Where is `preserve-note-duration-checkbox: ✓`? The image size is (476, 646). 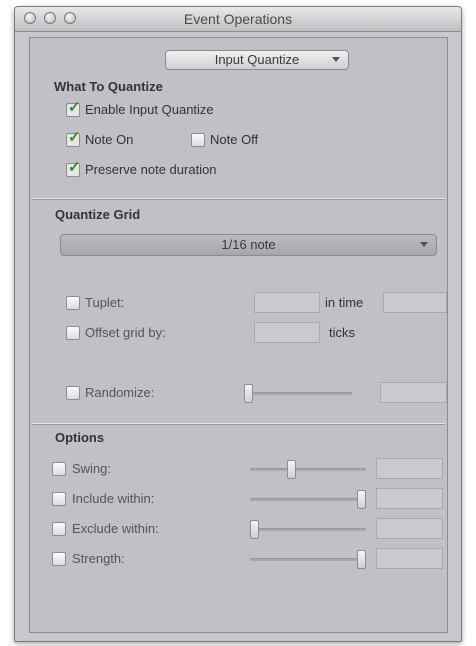 preserve-note-duration-checkbox: ✓ is located at coordinates (73, 168).